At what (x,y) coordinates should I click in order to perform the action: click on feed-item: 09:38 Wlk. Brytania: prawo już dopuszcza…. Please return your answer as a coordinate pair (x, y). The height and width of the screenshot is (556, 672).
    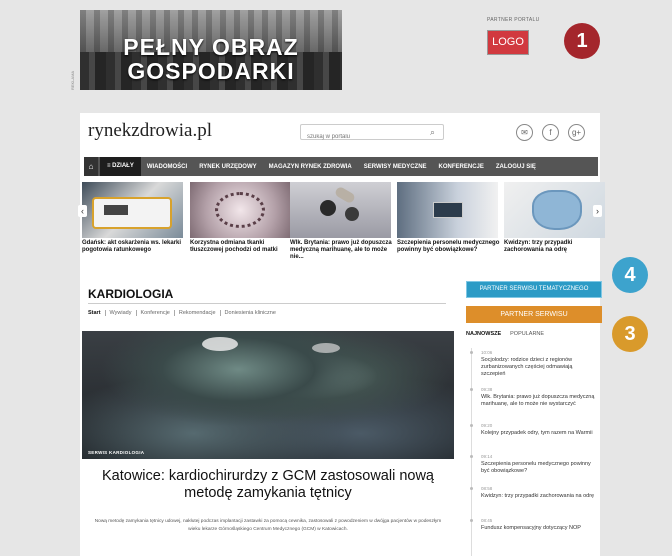
    Looking at the image, I should click on (534, 403).